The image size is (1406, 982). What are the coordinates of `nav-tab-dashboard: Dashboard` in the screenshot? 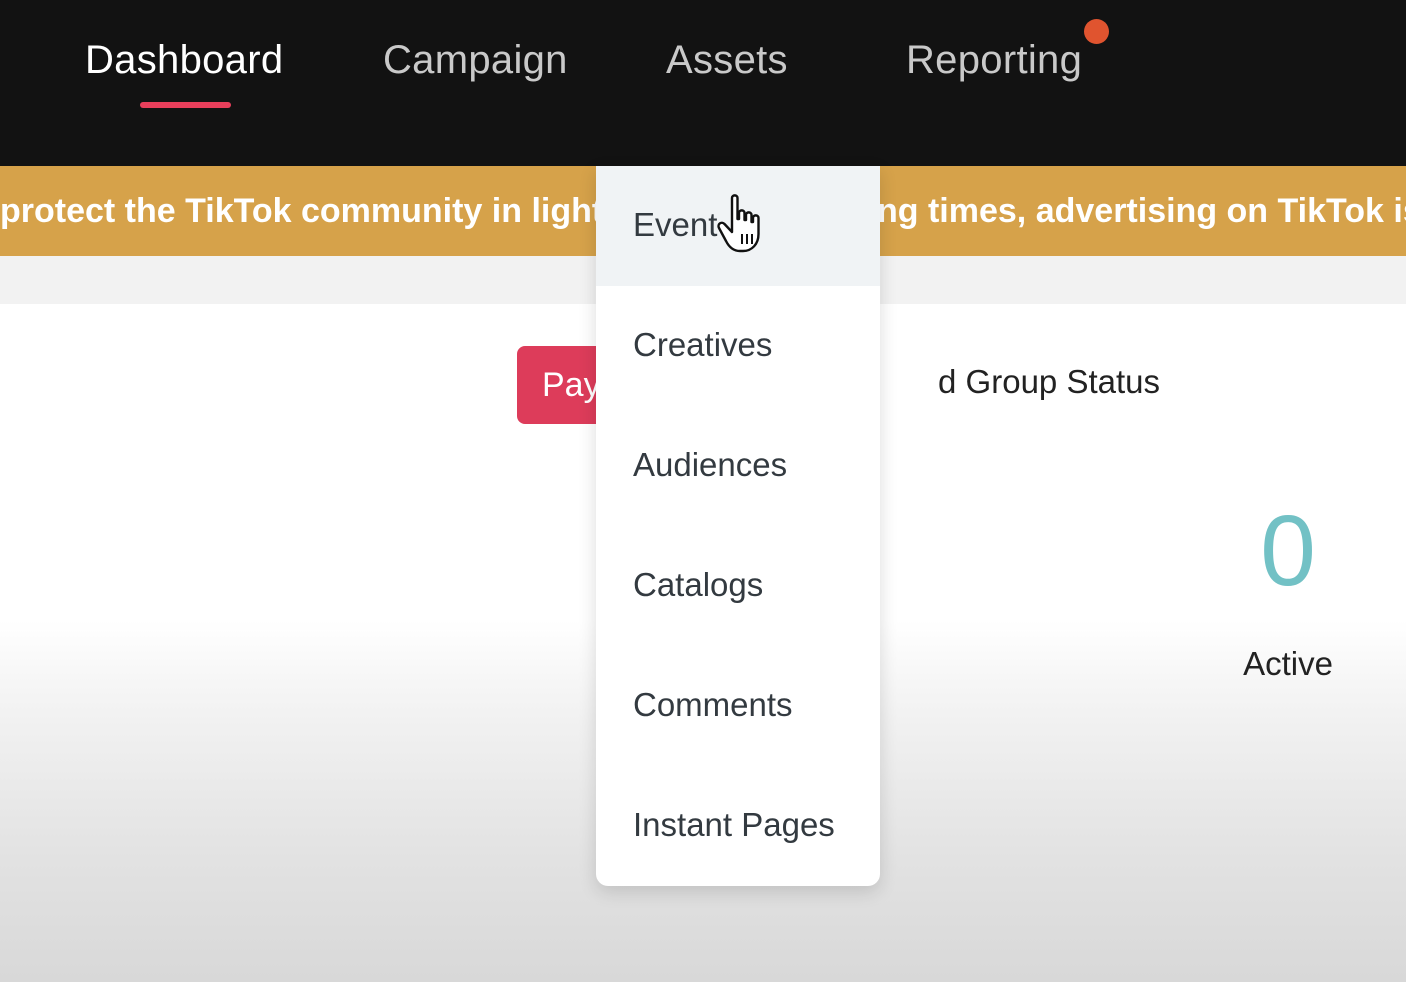 It's located at (184, 60).